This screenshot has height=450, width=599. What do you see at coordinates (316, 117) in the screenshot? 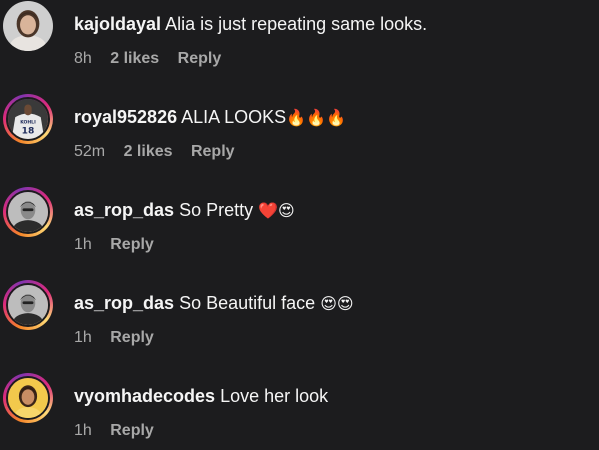
I see `fire-emoji-icon: 🔥🔥🔥` at bounding box center [316, 117].